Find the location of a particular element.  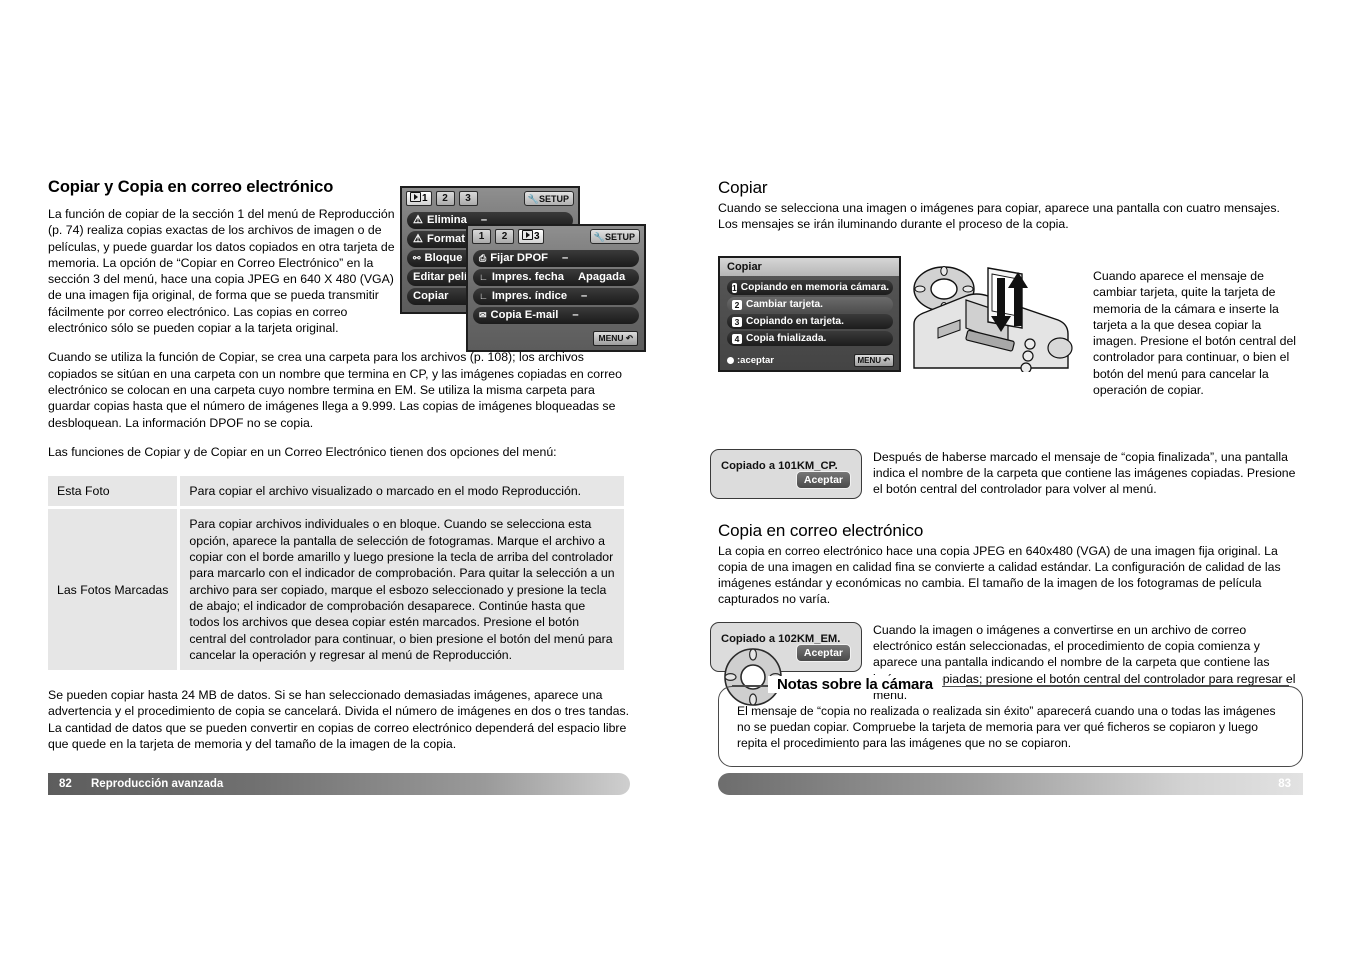

option-name: Las Fotos Marcadas is located at coordinates (113, 590).